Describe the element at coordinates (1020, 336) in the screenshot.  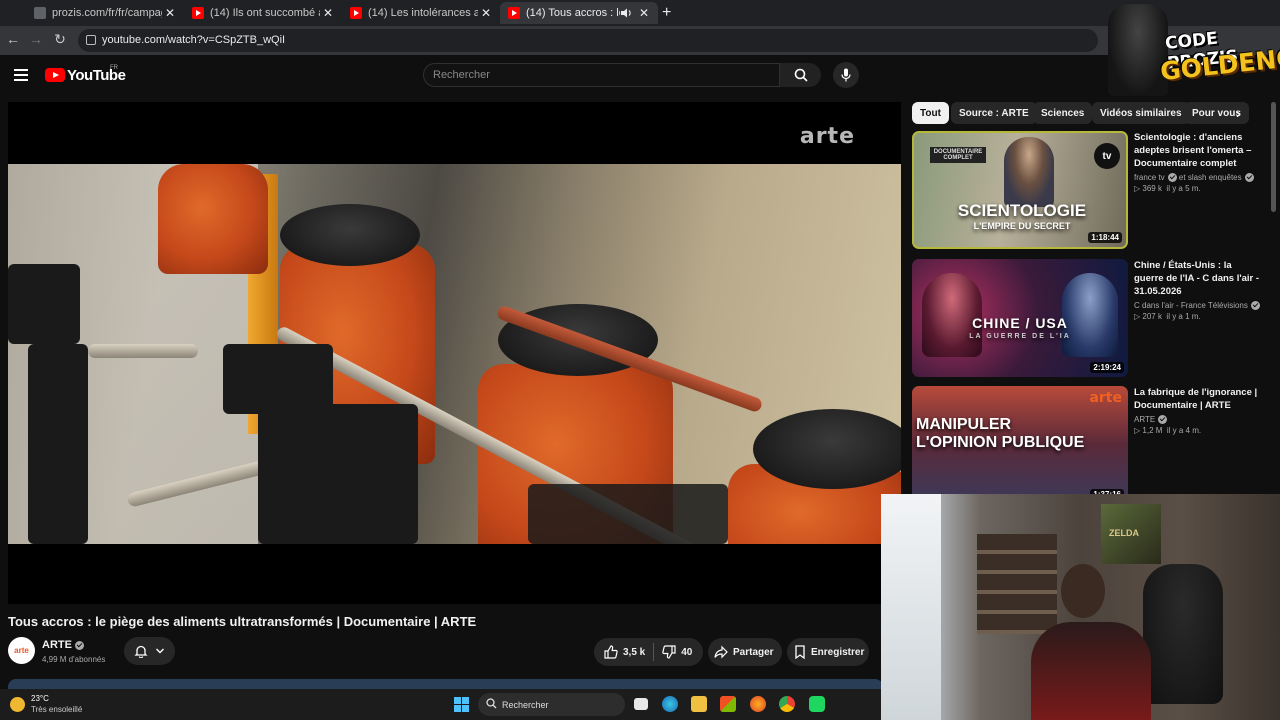
I see `thumbnail-subtitle: LA GUERRE DE L'IA` at that location.